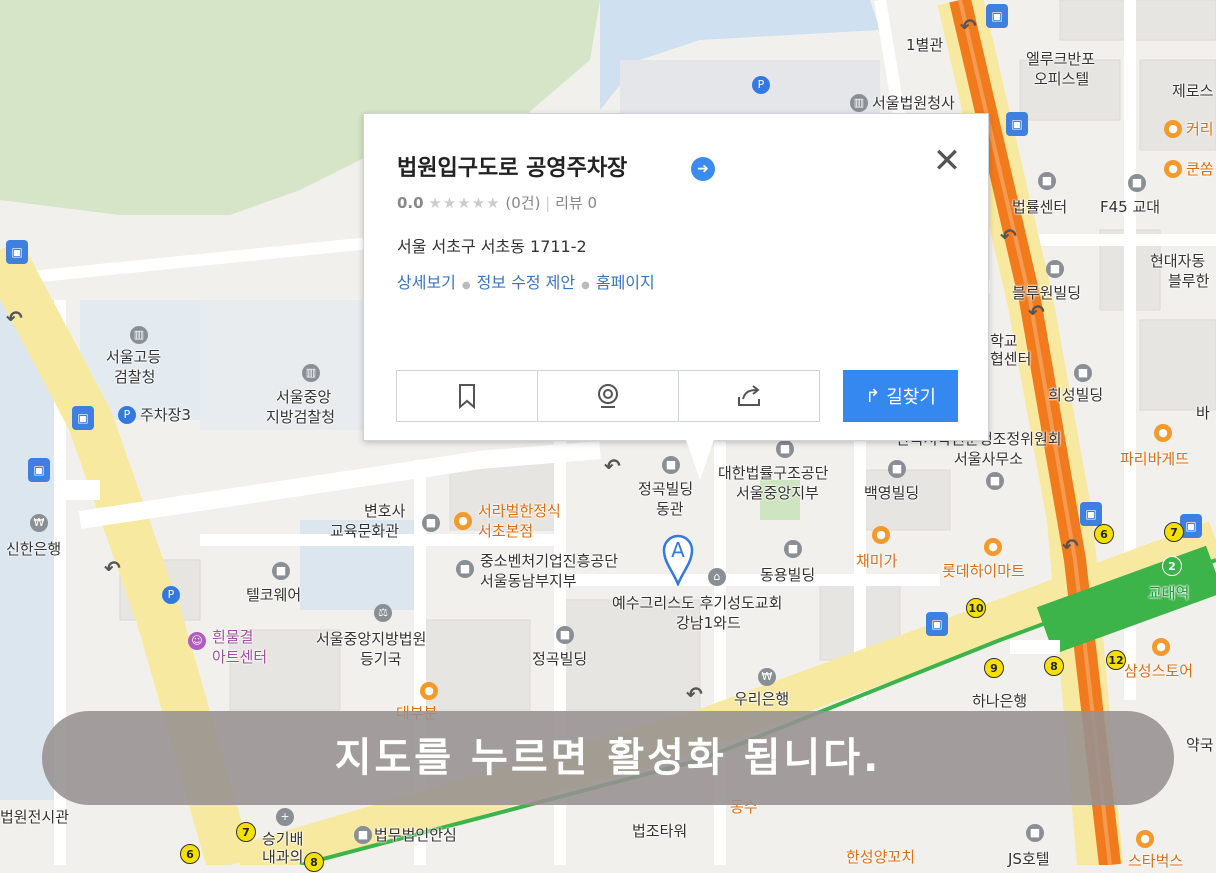  Describe the element at coordinates (519, 511) in the screenshot. I see `map-label: 서라벌한정식` at that location.